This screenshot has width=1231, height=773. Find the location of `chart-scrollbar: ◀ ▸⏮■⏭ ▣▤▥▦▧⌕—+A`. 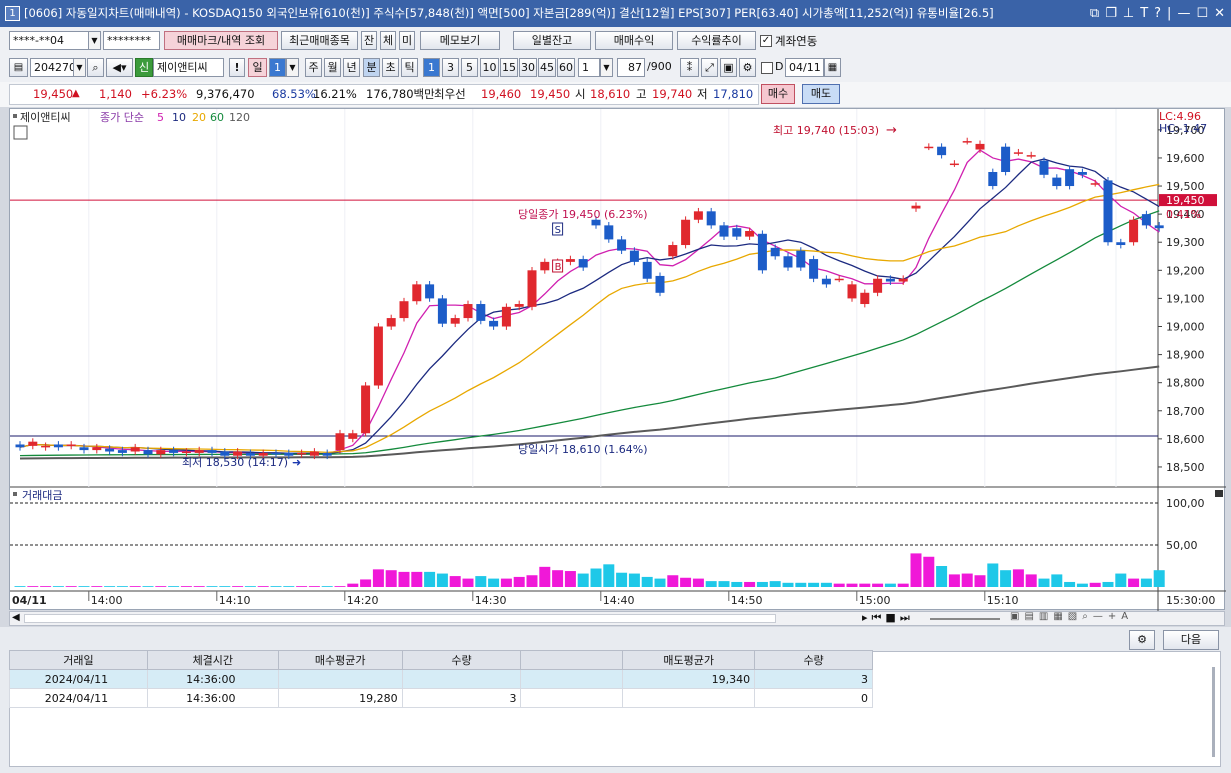

chart-scrollbar: ◀ ▸⏮■⏭ ▣▤▥▦▧⌕—+A is located at coordinates (617, 618).